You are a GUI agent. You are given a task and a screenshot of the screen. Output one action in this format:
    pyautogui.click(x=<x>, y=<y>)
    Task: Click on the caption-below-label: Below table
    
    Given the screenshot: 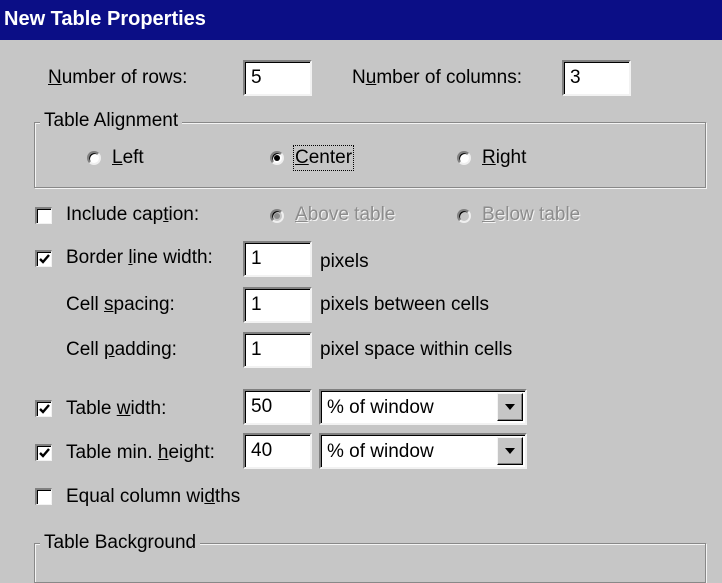 What is the action you would take?
    pyautogui.click(x=531, y=215)
    